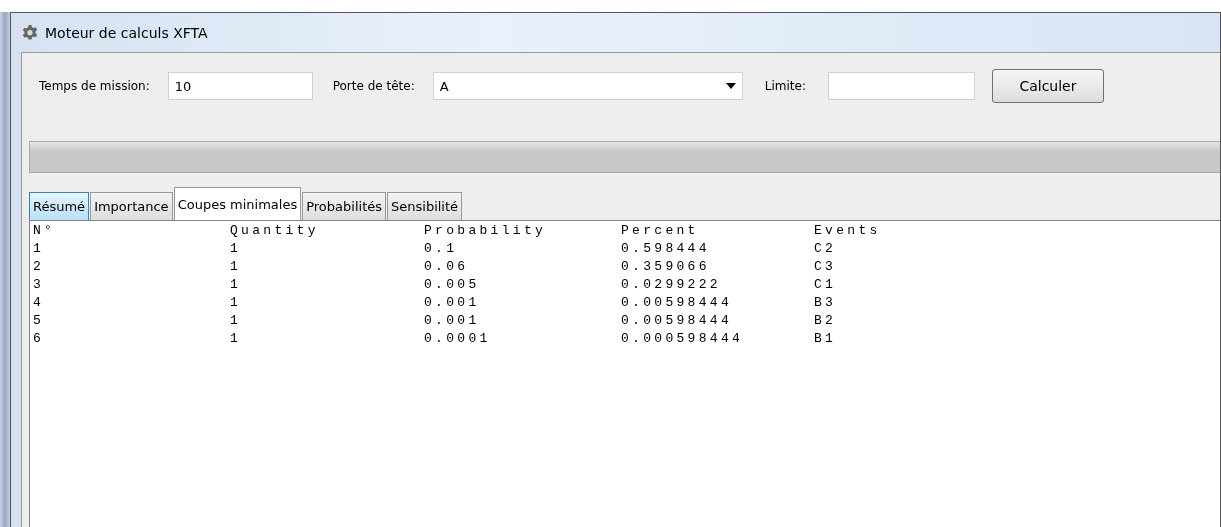 Image resolution: width=1221 pixels, height=527 pixels. What do you see at coordinates (94, 86) in the screenshot?
I see `mission-time-label: Temps de mission:` at bounding box center [94, 86].